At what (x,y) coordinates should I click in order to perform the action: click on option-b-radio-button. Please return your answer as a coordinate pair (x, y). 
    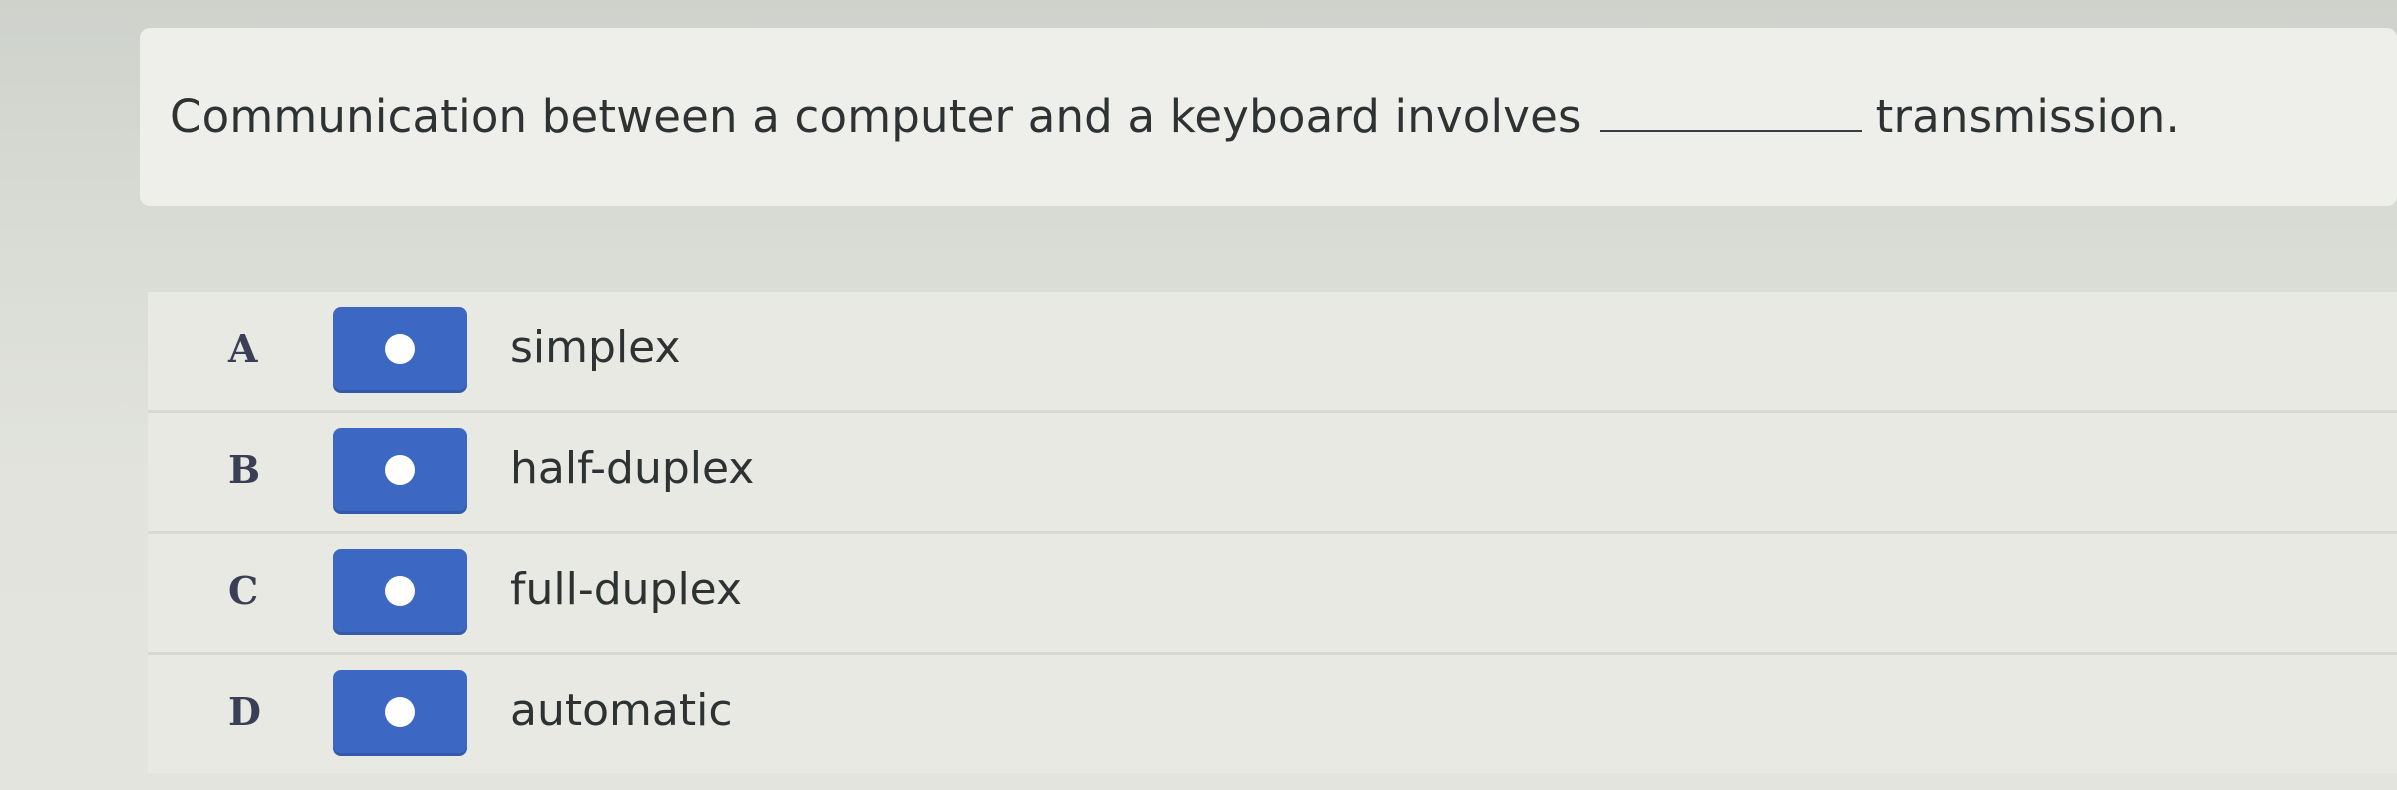
    Looking at the image, I should click on (400, 471).